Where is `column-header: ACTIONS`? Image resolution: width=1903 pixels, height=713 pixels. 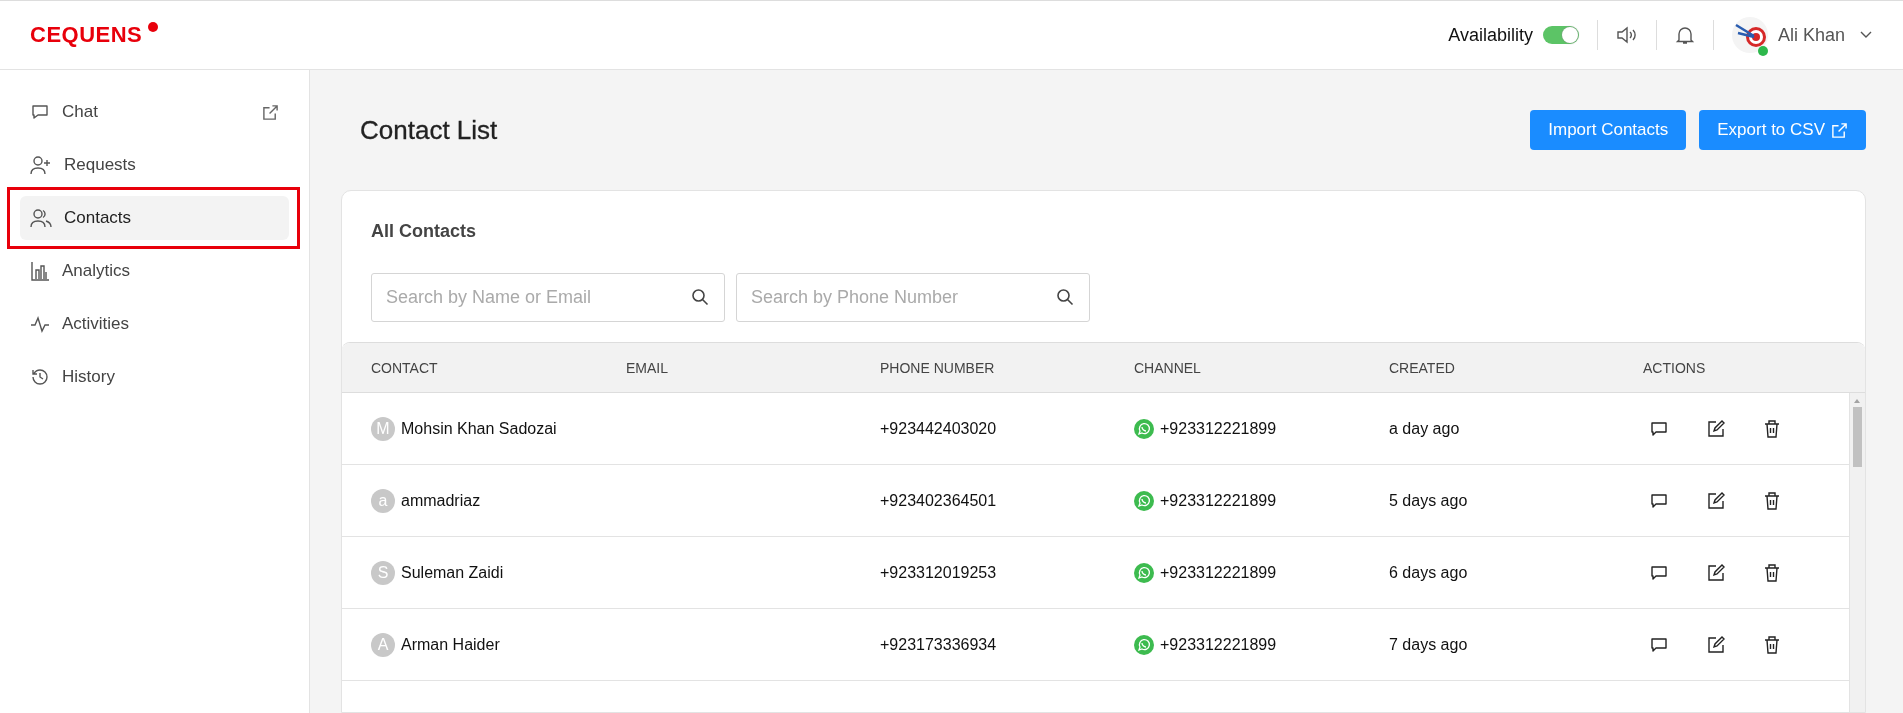 column-header: ACTIONS is located at coordinates (1675, 367).